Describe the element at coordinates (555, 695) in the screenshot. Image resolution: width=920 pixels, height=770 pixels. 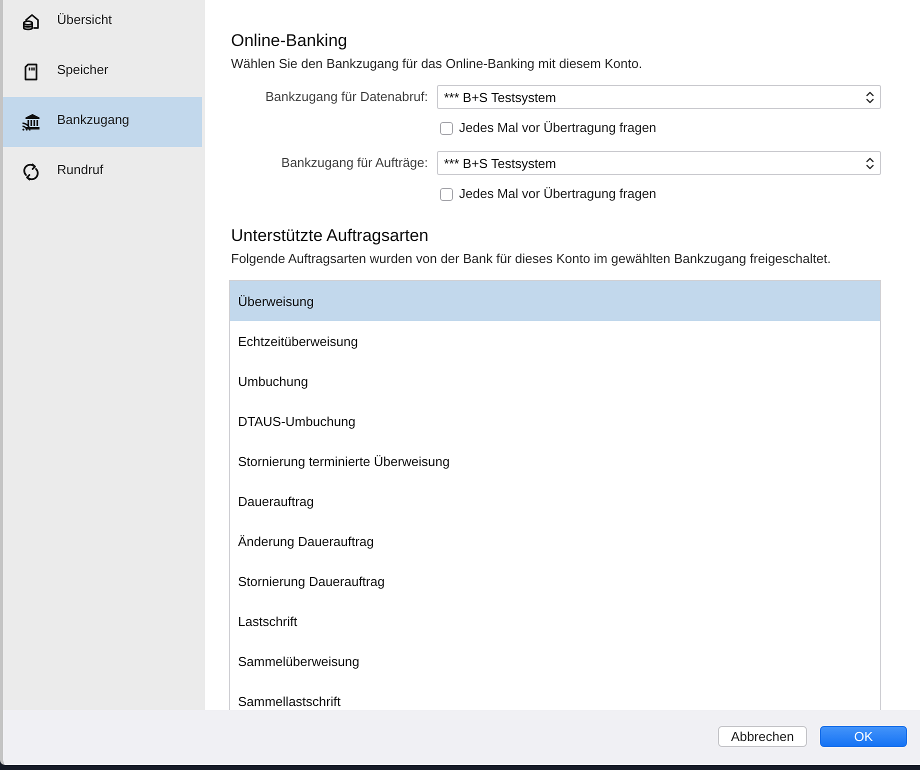
I see `list-item: Sammellastschrift` at that location.